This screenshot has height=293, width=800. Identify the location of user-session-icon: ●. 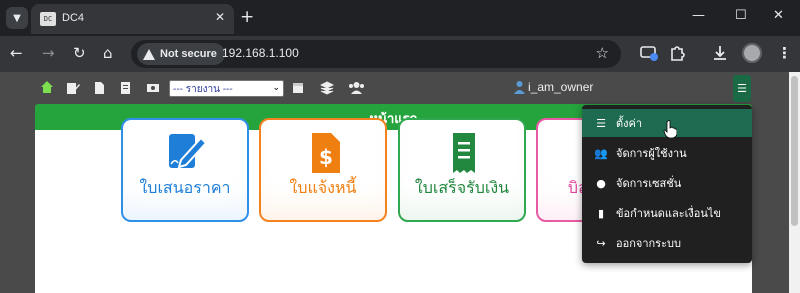
(601, 183).